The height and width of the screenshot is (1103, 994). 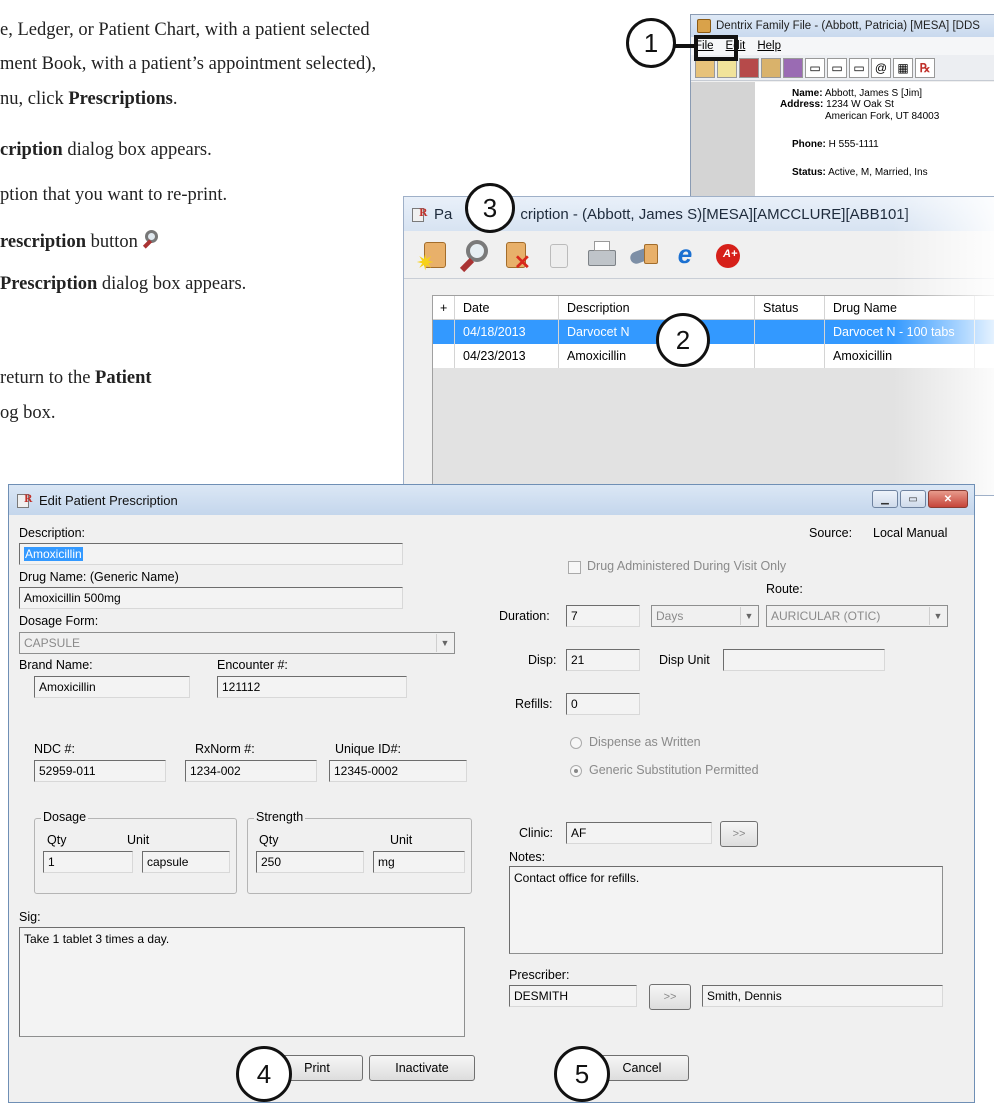 I want to click on description-label: Description:, so click(x=52, y=533).